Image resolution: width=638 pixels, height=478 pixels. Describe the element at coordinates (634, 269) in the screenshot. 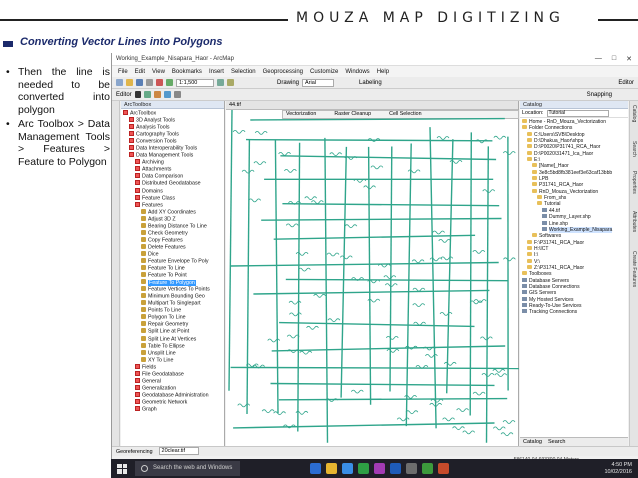

I see `tab-right-create-features: Create Features` at that location.